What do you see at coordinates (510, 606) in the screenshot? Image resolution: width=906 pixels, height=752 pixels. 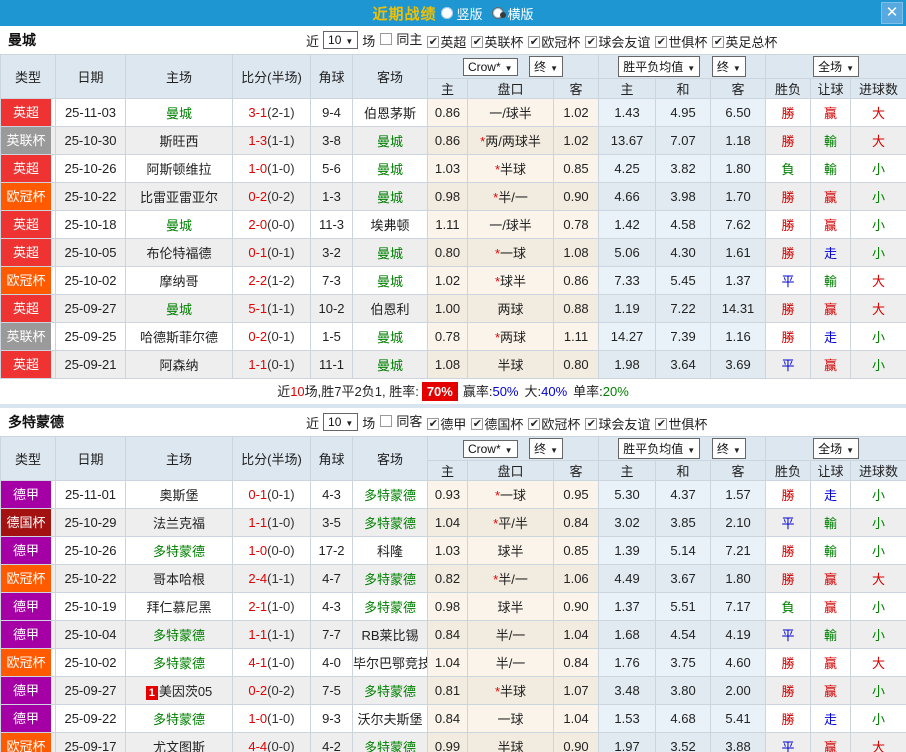 I see `handicap-cell: 球半` at bounding box center [510, 606].